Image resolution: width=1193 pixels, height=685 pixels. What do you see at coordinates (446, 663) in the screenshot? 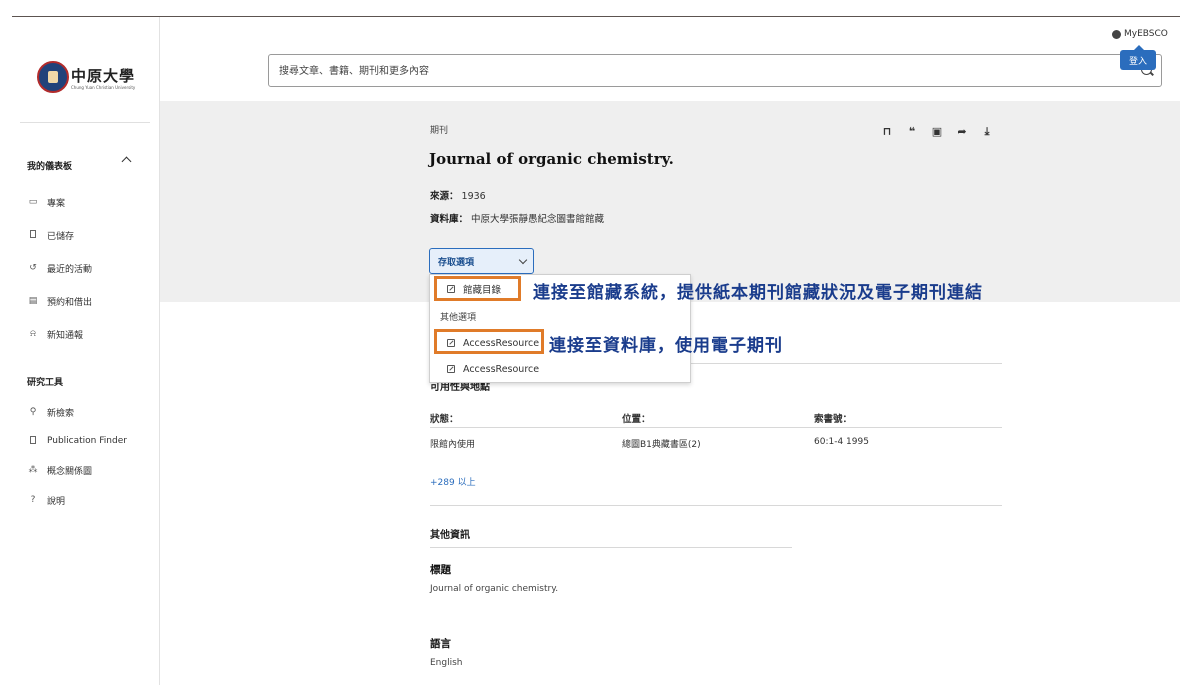
I see `language-value: English` at bounding box center [446, 663].